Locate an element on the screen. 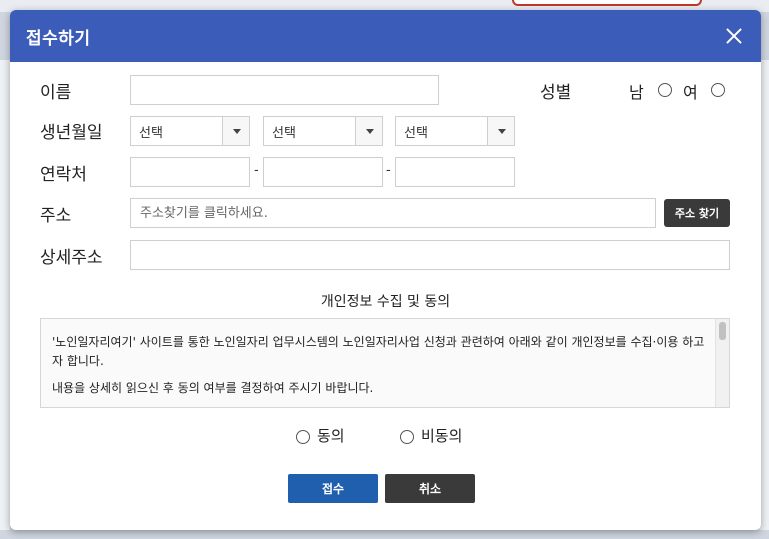 The image size is (769, 539). scrollbar-thumb is located at coordinates (722, 331).